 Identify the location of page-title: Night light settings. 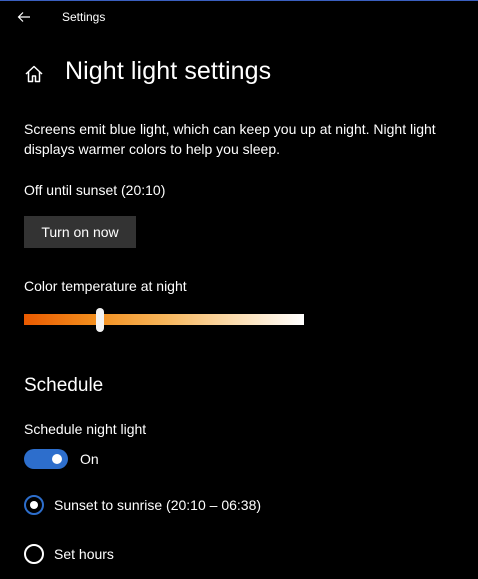
(168, 71).